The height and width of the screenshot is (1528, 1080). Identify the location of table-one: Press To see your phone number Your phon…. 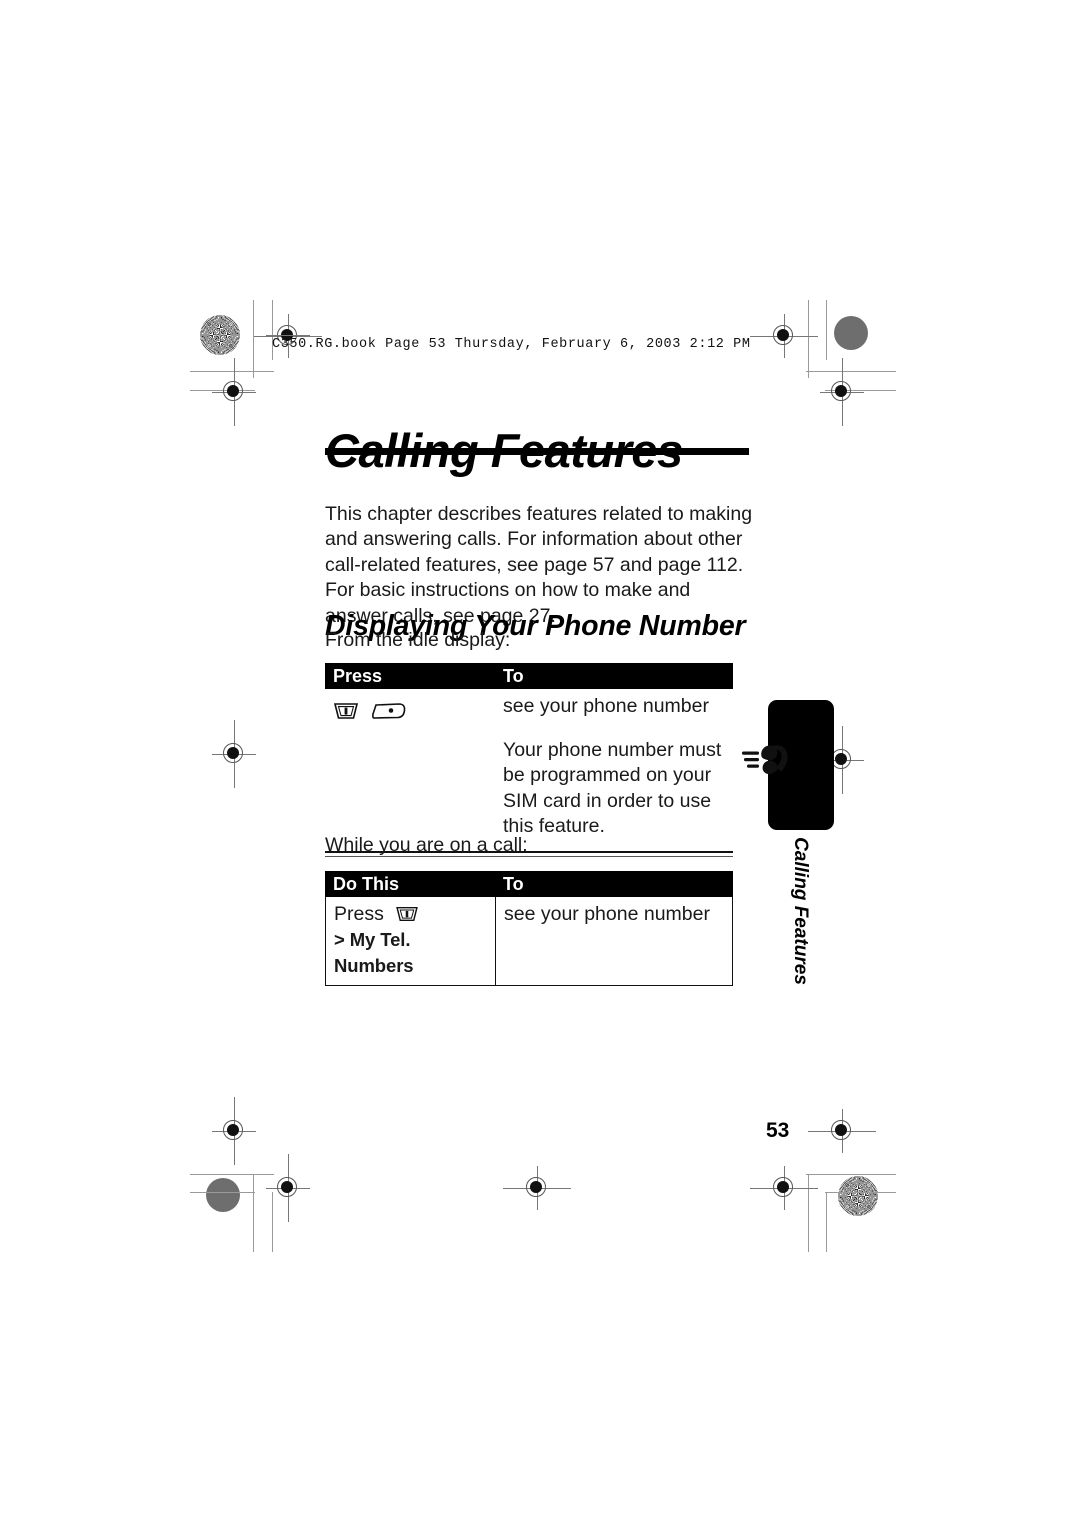
(529, 760).